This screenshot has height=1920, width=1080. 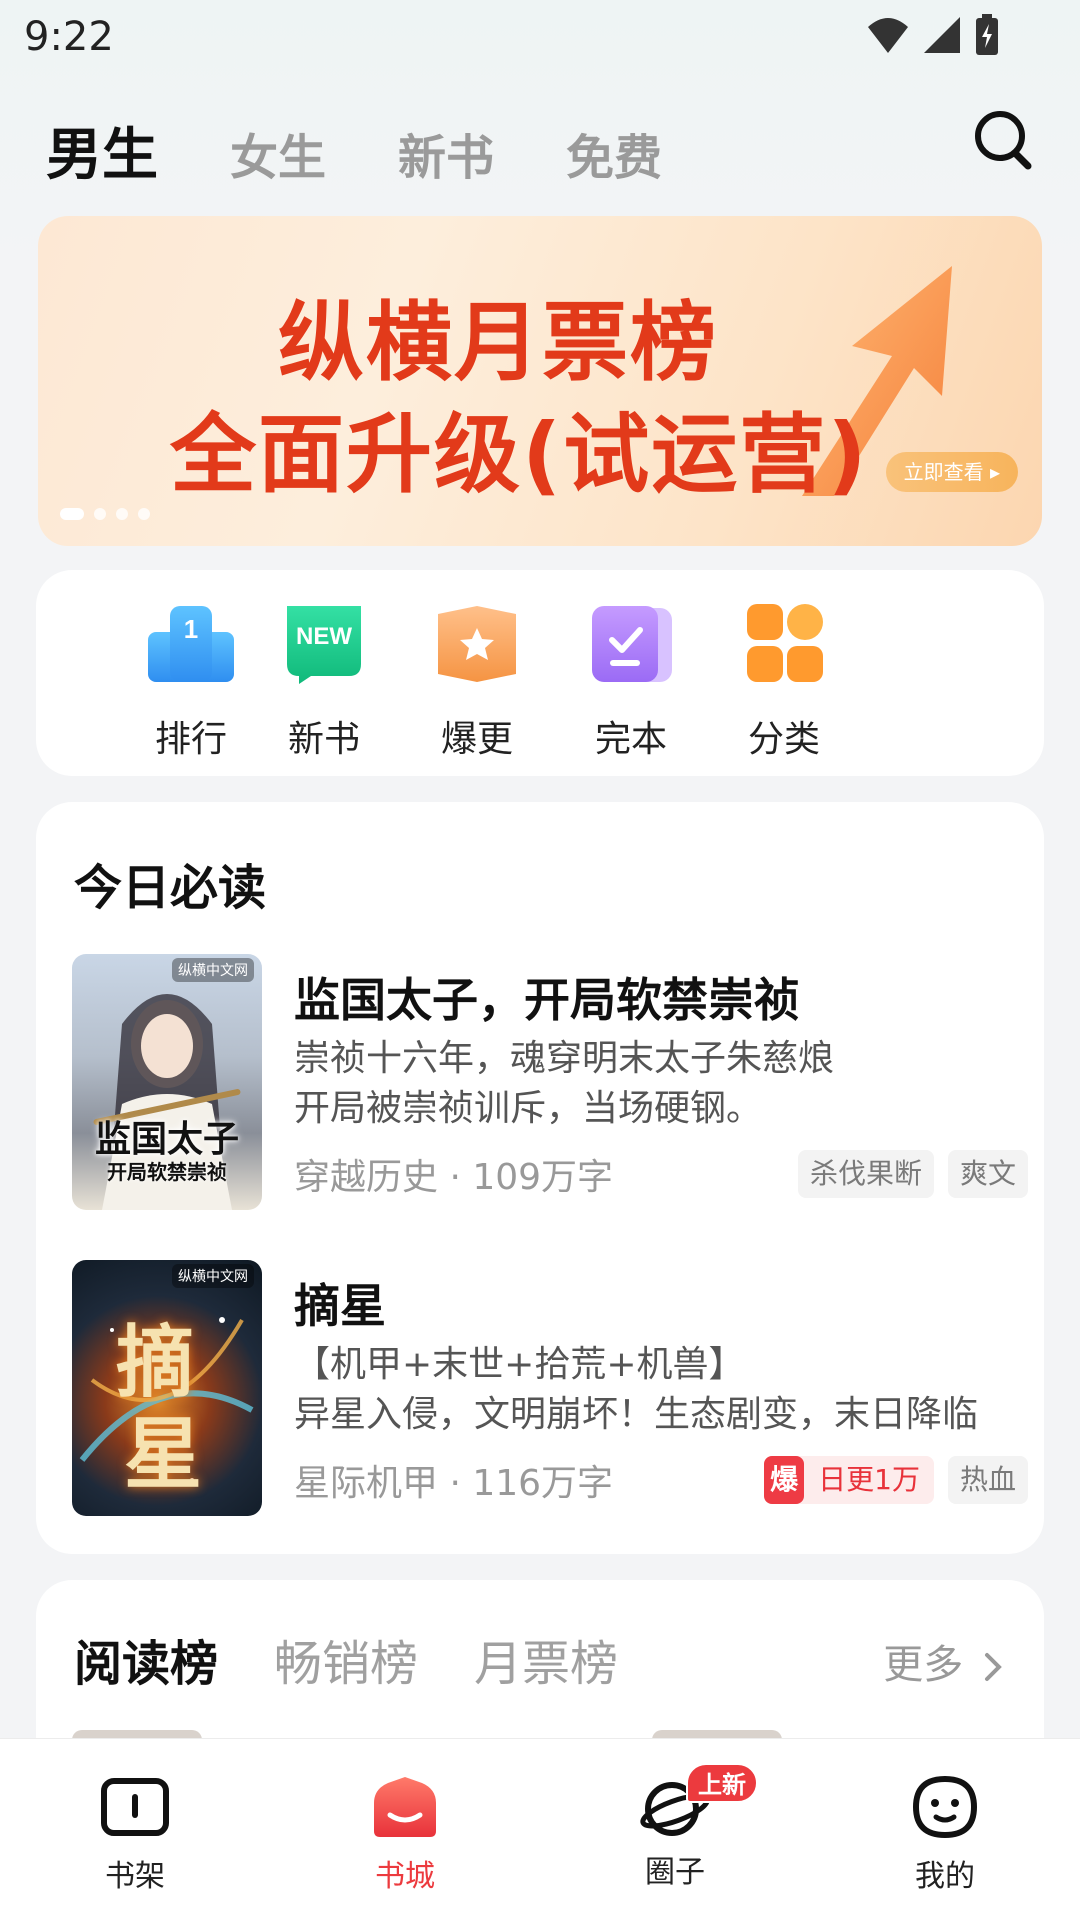 I want to click on hot-update-label: 日更1万, so click(x=869, y=1479).